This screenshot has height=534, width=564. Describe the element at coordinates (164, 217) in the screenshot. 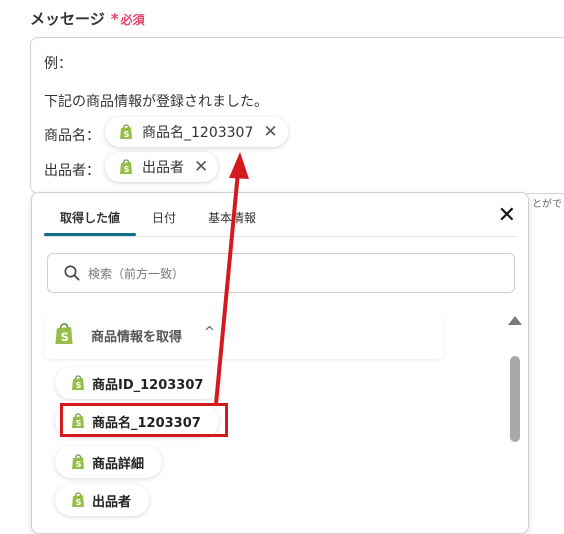

I see `tab-date: 日付` at that location.